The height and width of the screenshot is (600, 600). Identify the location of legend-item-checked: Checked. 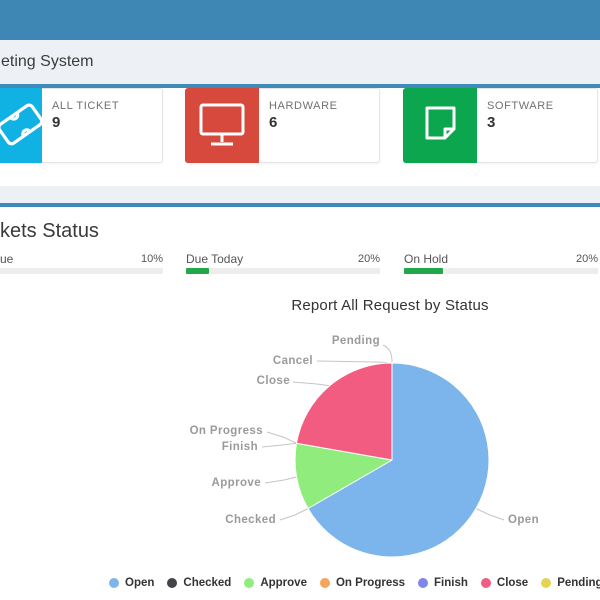
(199, 583).